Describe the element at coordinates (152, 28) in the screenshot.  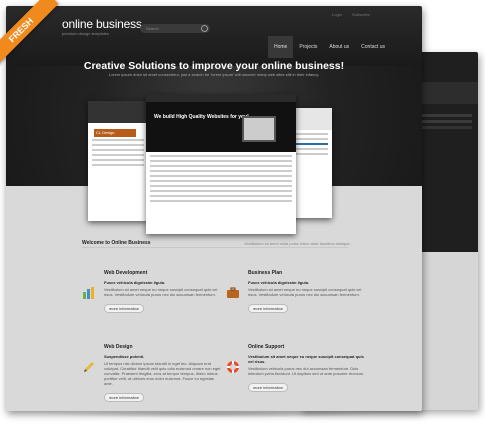
I see `search-placeholder: Search` at that location.